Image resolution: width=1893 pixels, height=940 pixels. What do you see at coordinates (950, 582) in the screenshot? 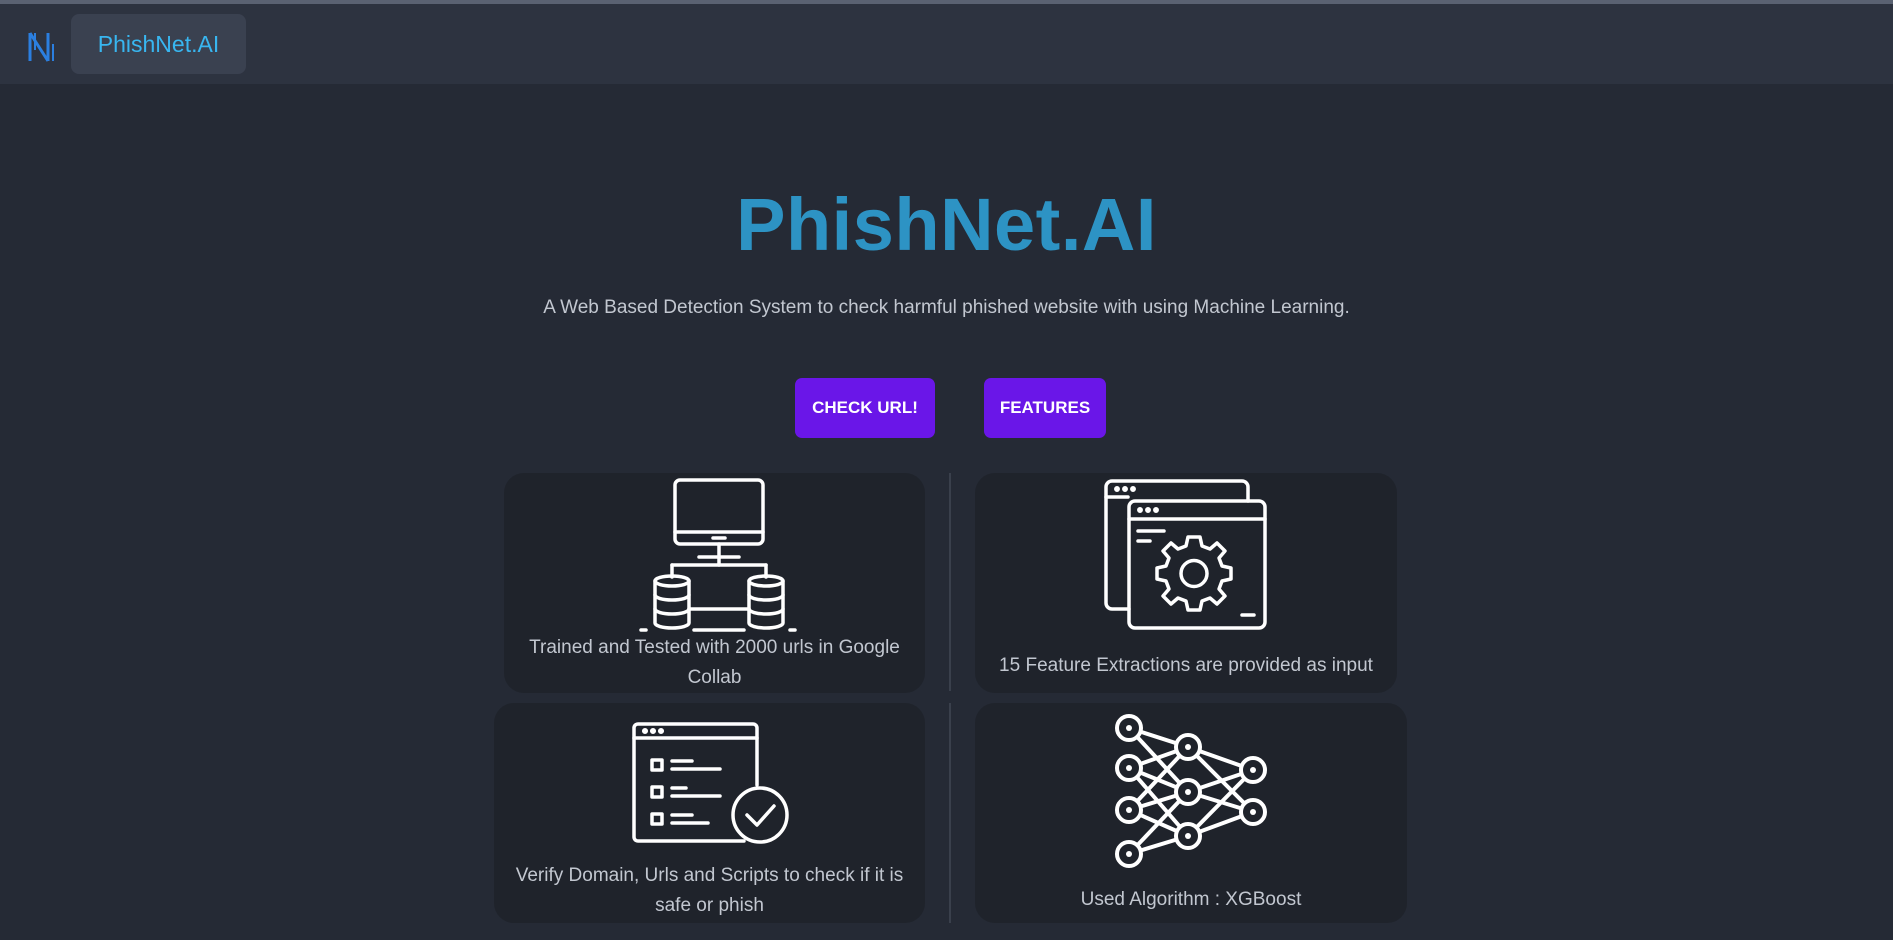
I see `card-divider-top` at bounding box center [950, 582].